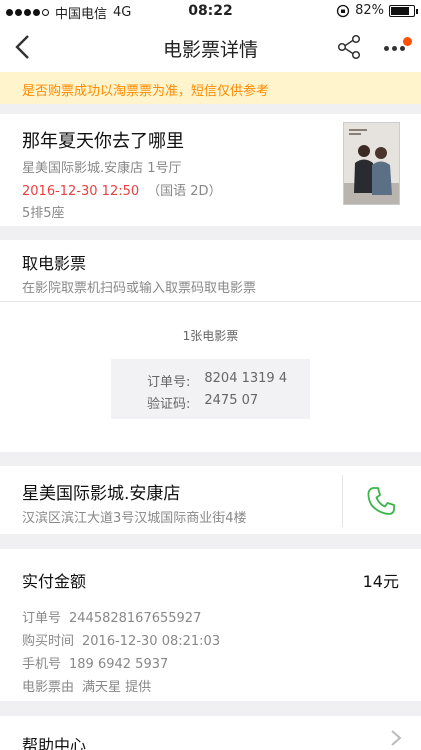 The image size is (421, 750). What do you see at coordinates (169, 404) in the screenshot?
I see `verification-code-label: 验证码:` at bounding box center [169, 404].